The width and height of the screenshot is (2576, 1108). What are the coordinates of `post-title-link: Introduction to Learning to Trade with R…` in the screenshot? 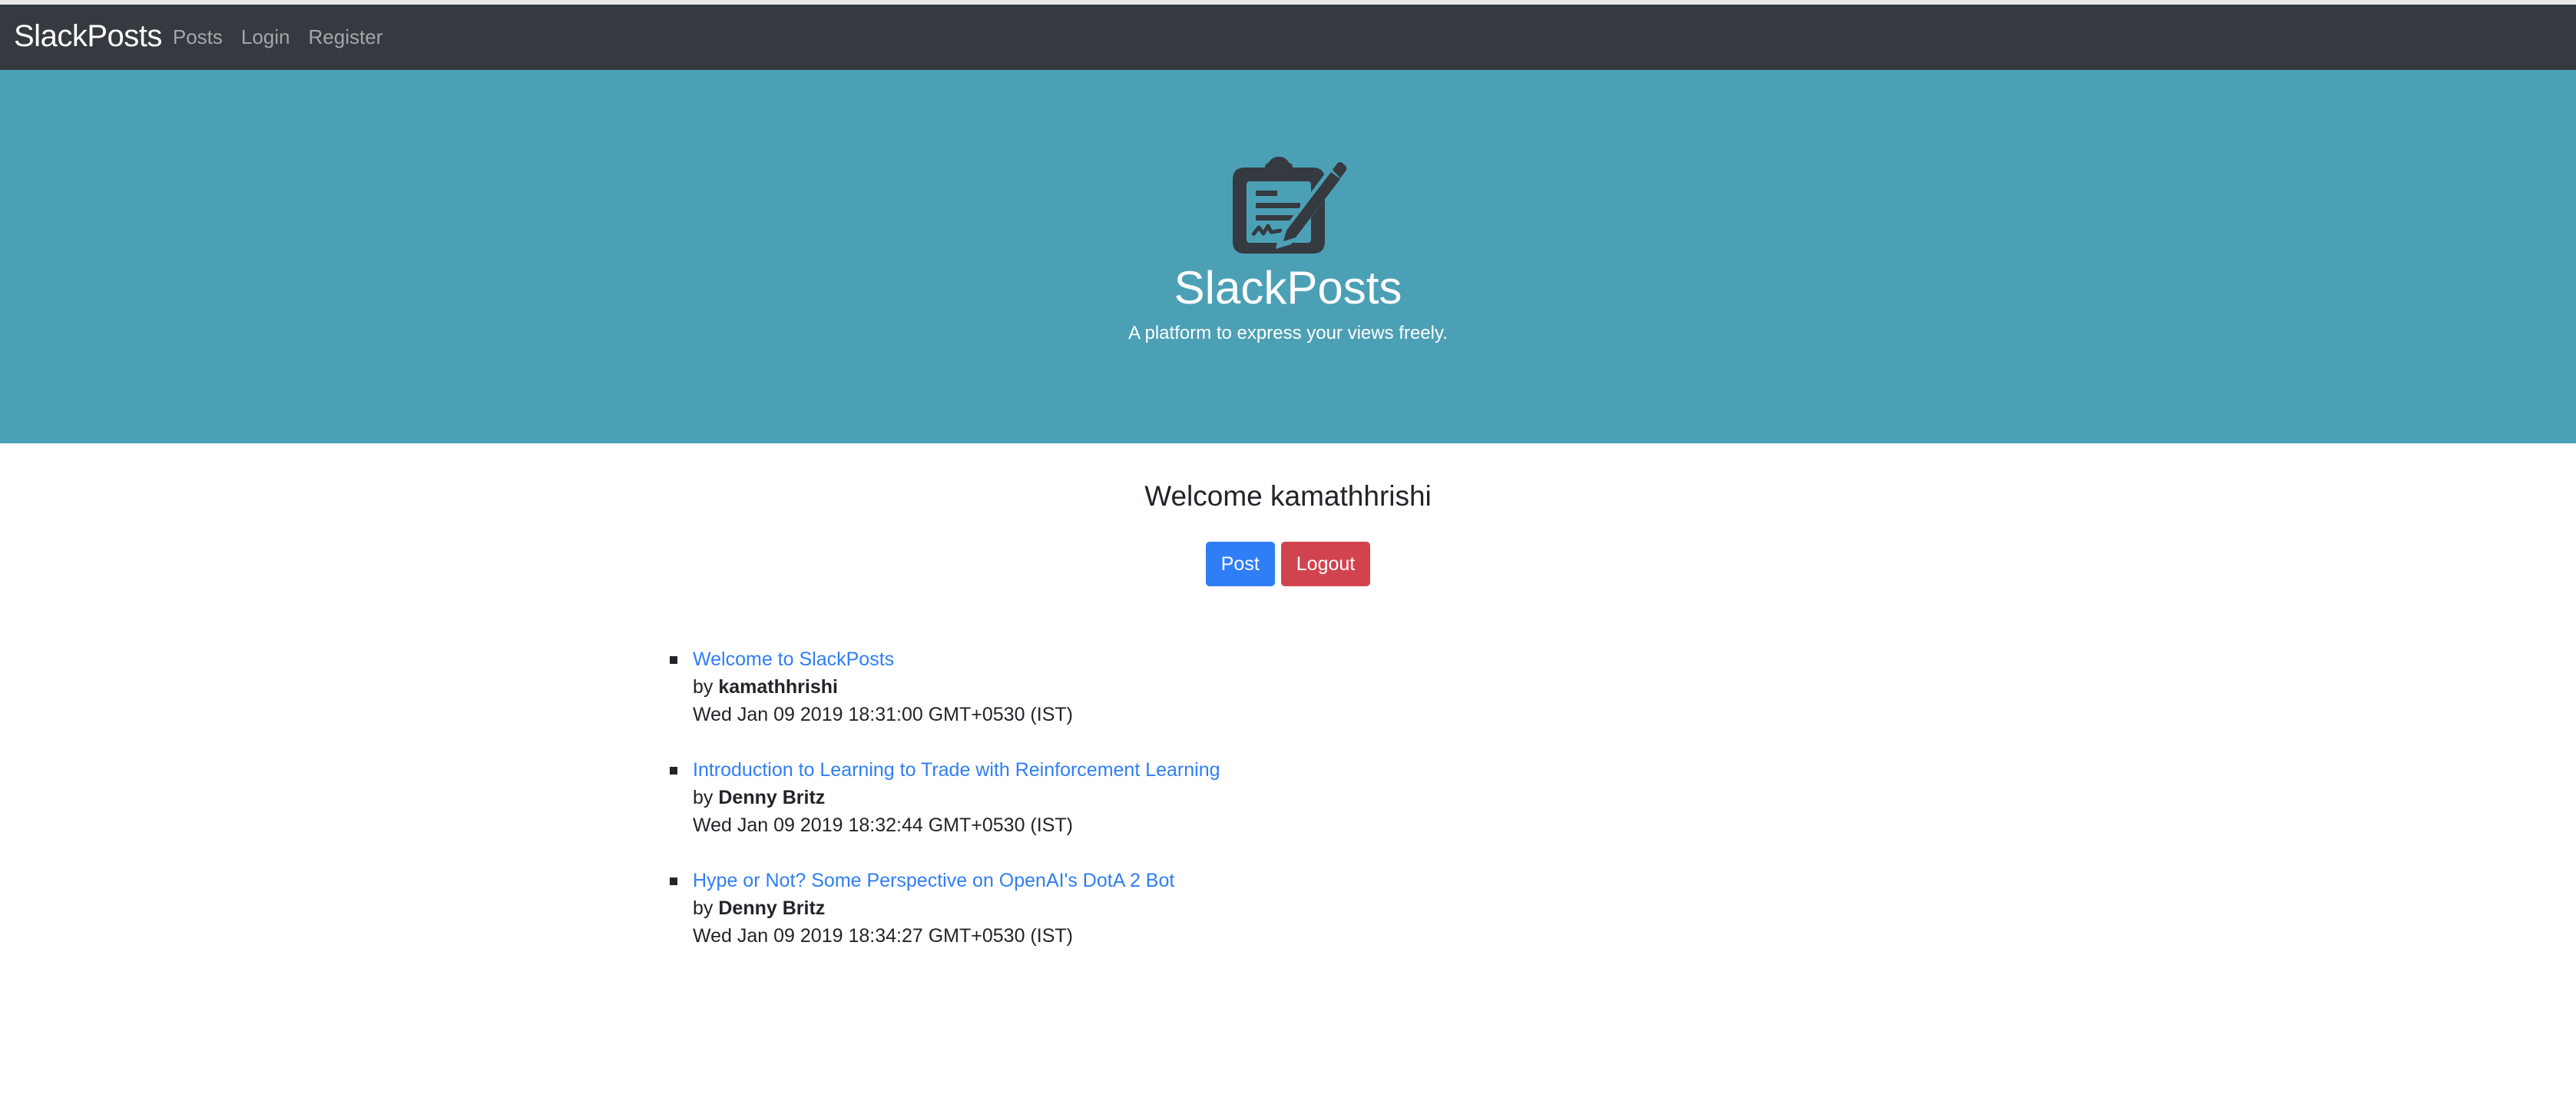 It's located at (956, 770).